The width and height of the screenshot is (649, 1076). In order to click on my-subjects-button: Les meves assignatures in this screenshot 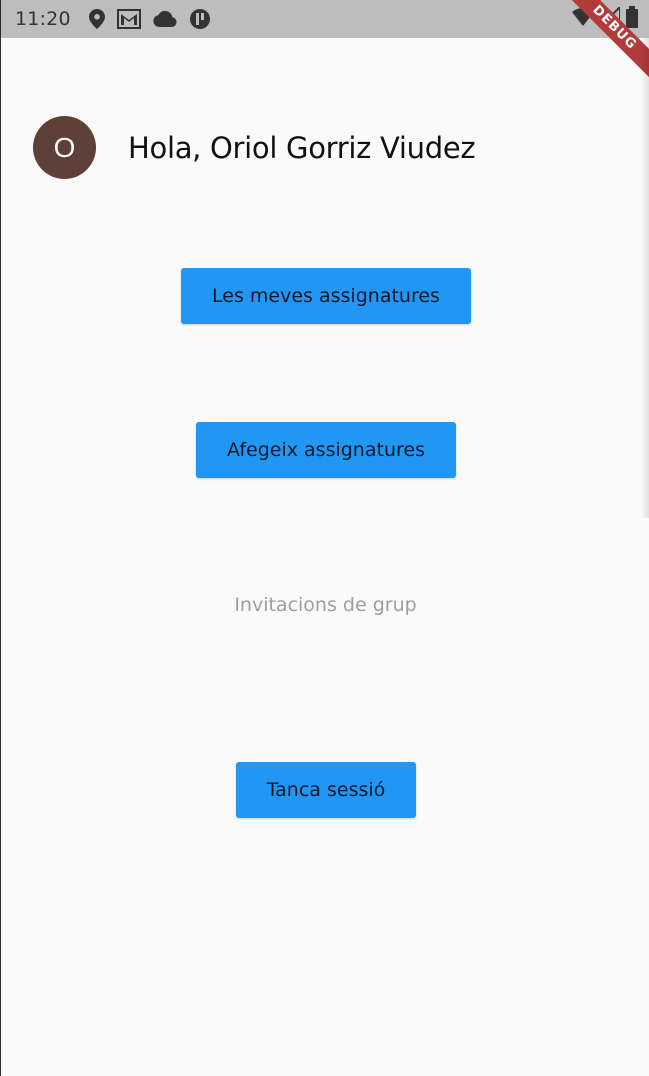, I will do `click(326, 296)`.